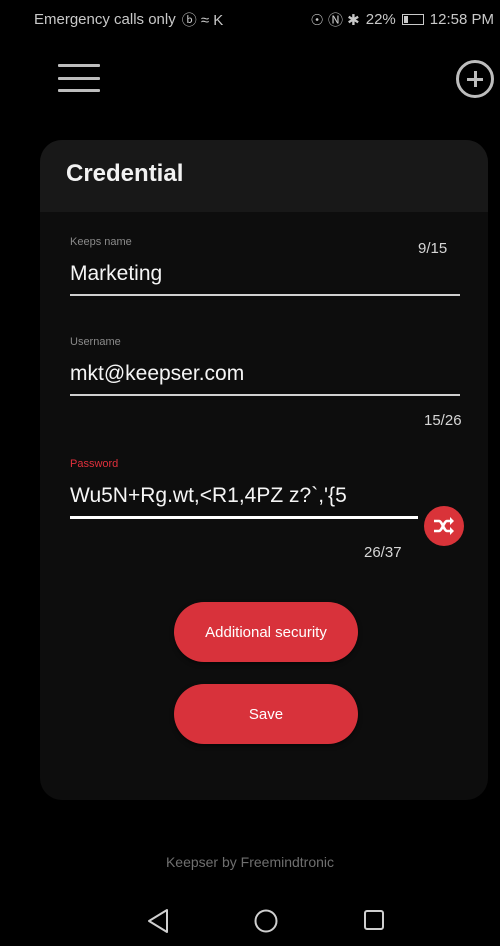 Image resolution: width=500 pixels, height=946 pixels. I want to click on status-left: Emergency calls only ⓑ ≈ K, so click(128, 19).